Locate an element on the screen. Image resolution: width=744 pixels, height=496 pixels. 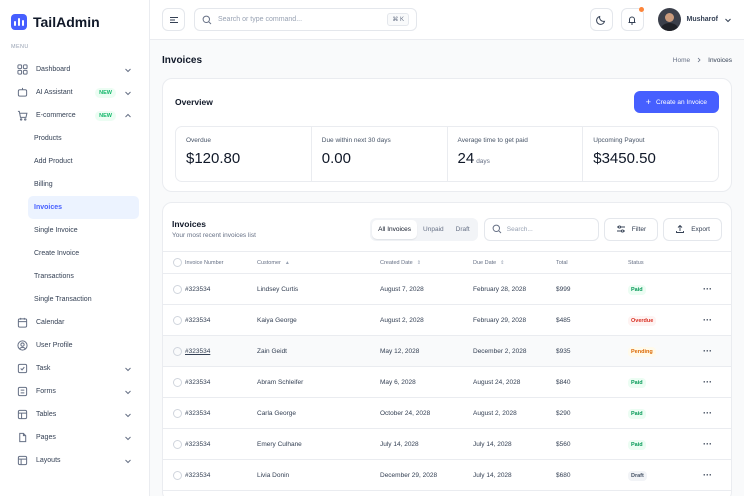
col-customer: Customer ▲ is located at coordinates (318, 262).